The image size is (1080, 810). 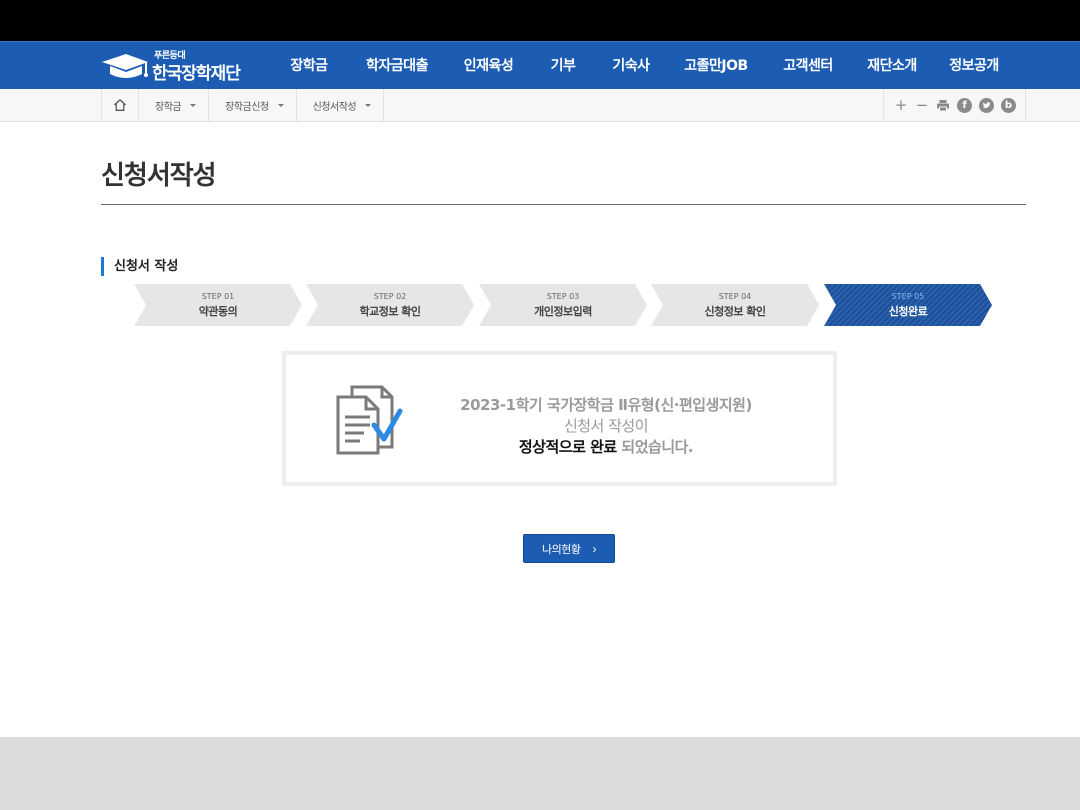 What do you see at coordinates (974, 66) in the screenshot?
I see `menu-disclosure: 정보공개` at bounding box center [974, 66].